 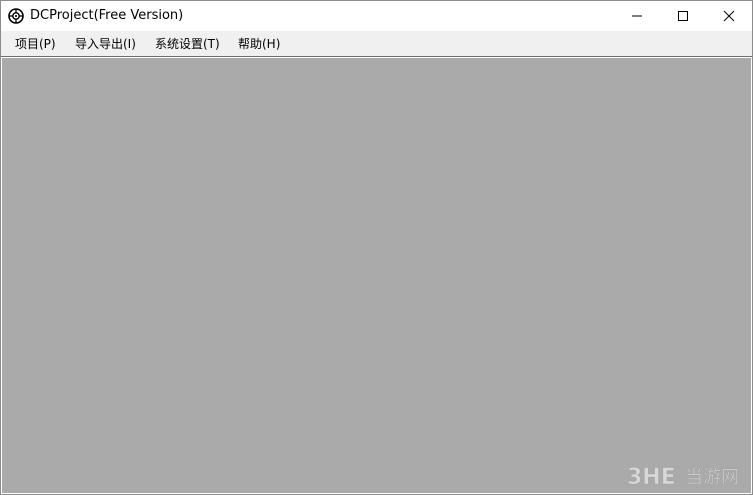 I want to click on menu-item-help: 帮助(H), so click(x=259, y=44).